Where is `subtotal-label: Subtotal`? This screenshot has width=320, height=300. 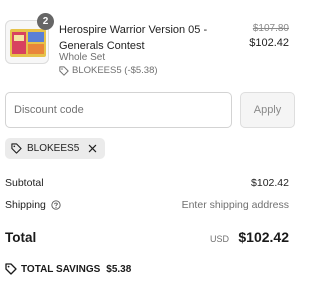
subtotal-label: Subtotal is located at coordinates (24, 183).